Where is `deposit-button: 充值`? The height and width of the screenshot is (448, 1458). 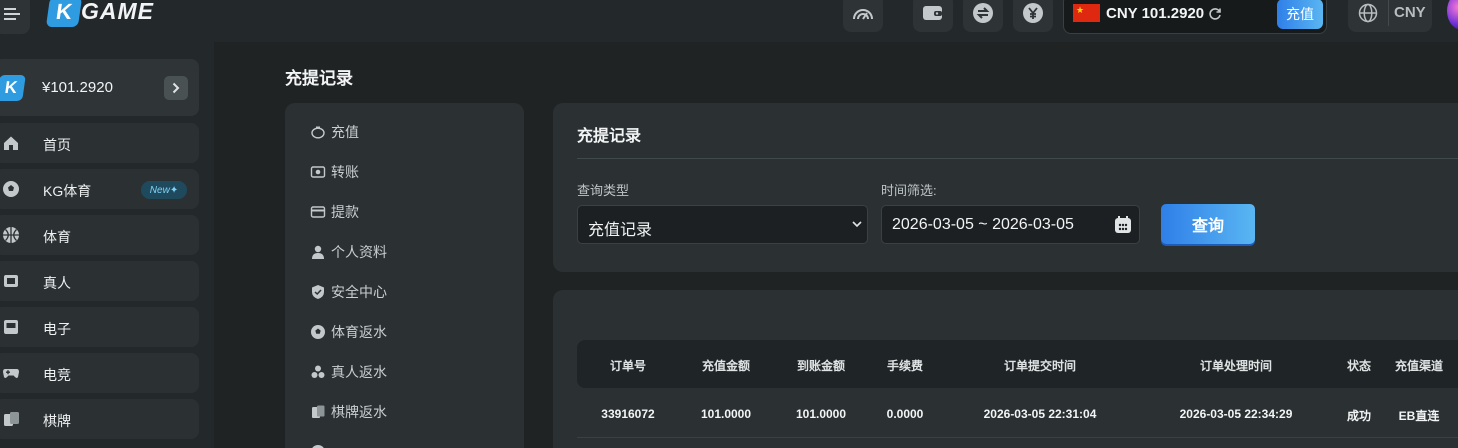
deposit-button: 充值 is located at coordinates (1300, 14).